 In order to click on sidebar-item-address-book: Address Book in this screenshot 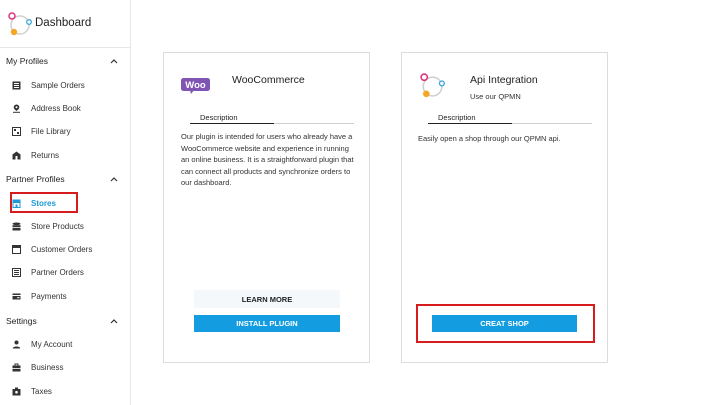, I will do `click(69, 108)`.